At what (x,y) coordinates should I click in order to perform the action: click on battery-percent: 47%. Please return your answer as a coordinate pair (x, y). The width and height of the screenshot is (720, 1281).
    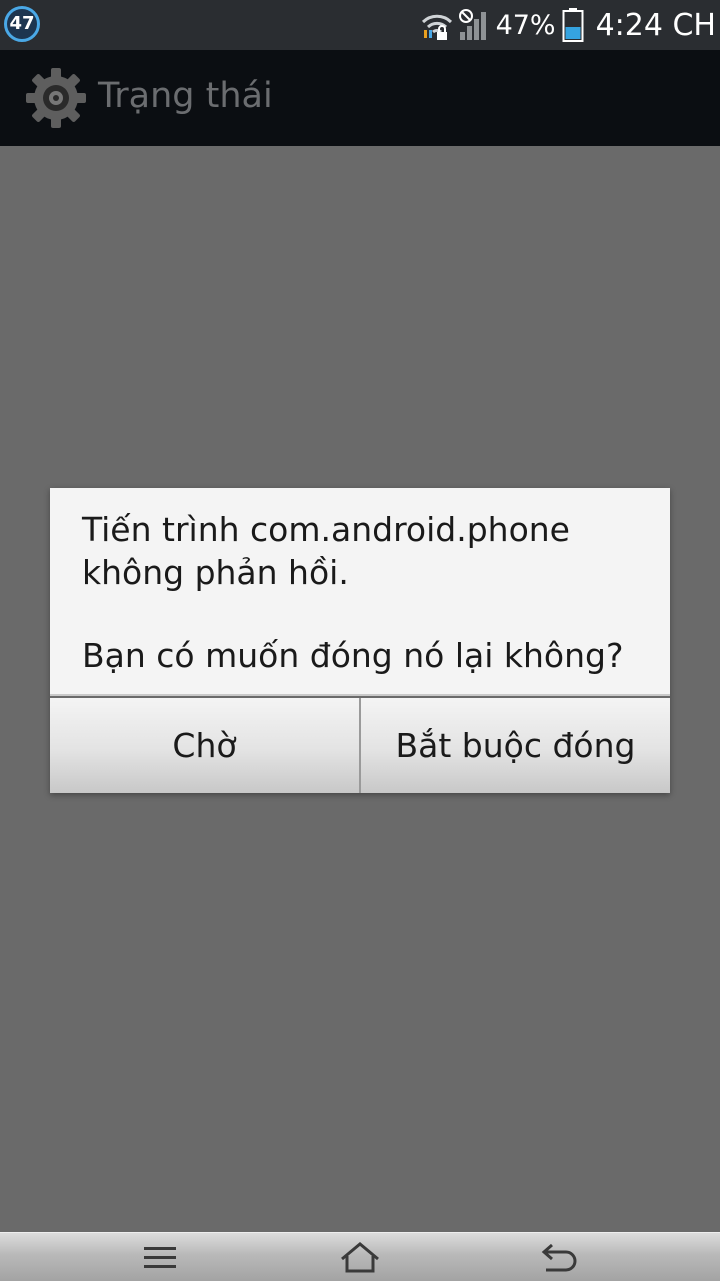
    Looking at the image, I should click on (525, 25).